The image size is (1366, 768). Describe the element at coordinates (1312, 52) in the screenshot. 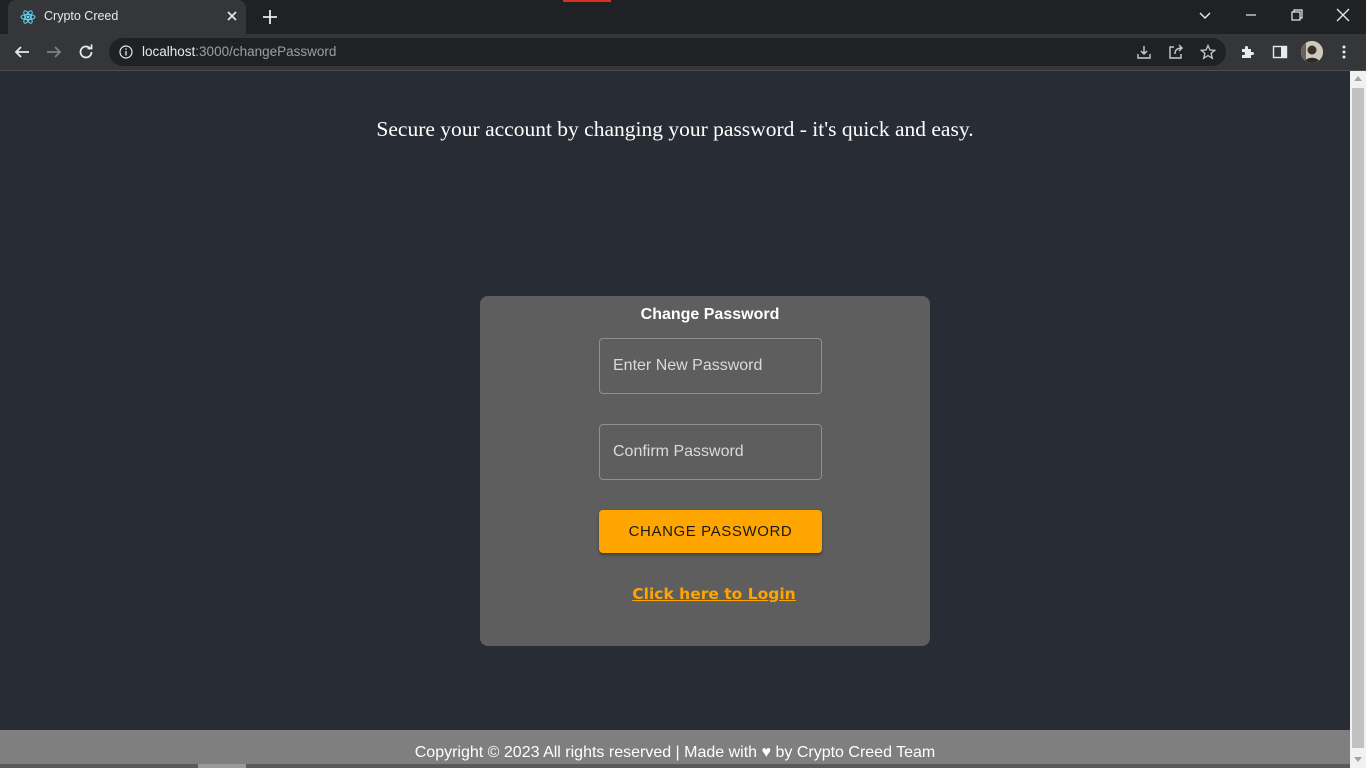

I see `profile-avatar` at that location.